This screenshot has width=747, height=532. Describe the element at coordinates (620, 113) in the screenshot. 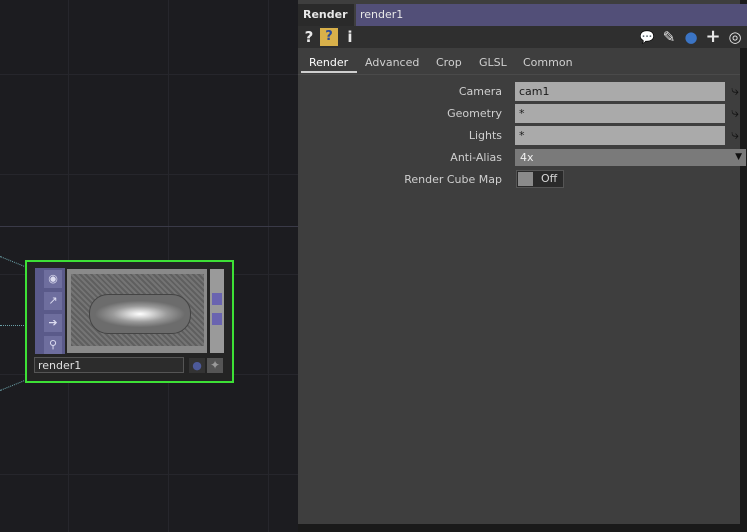

I see `geometry-field: *` at that location.